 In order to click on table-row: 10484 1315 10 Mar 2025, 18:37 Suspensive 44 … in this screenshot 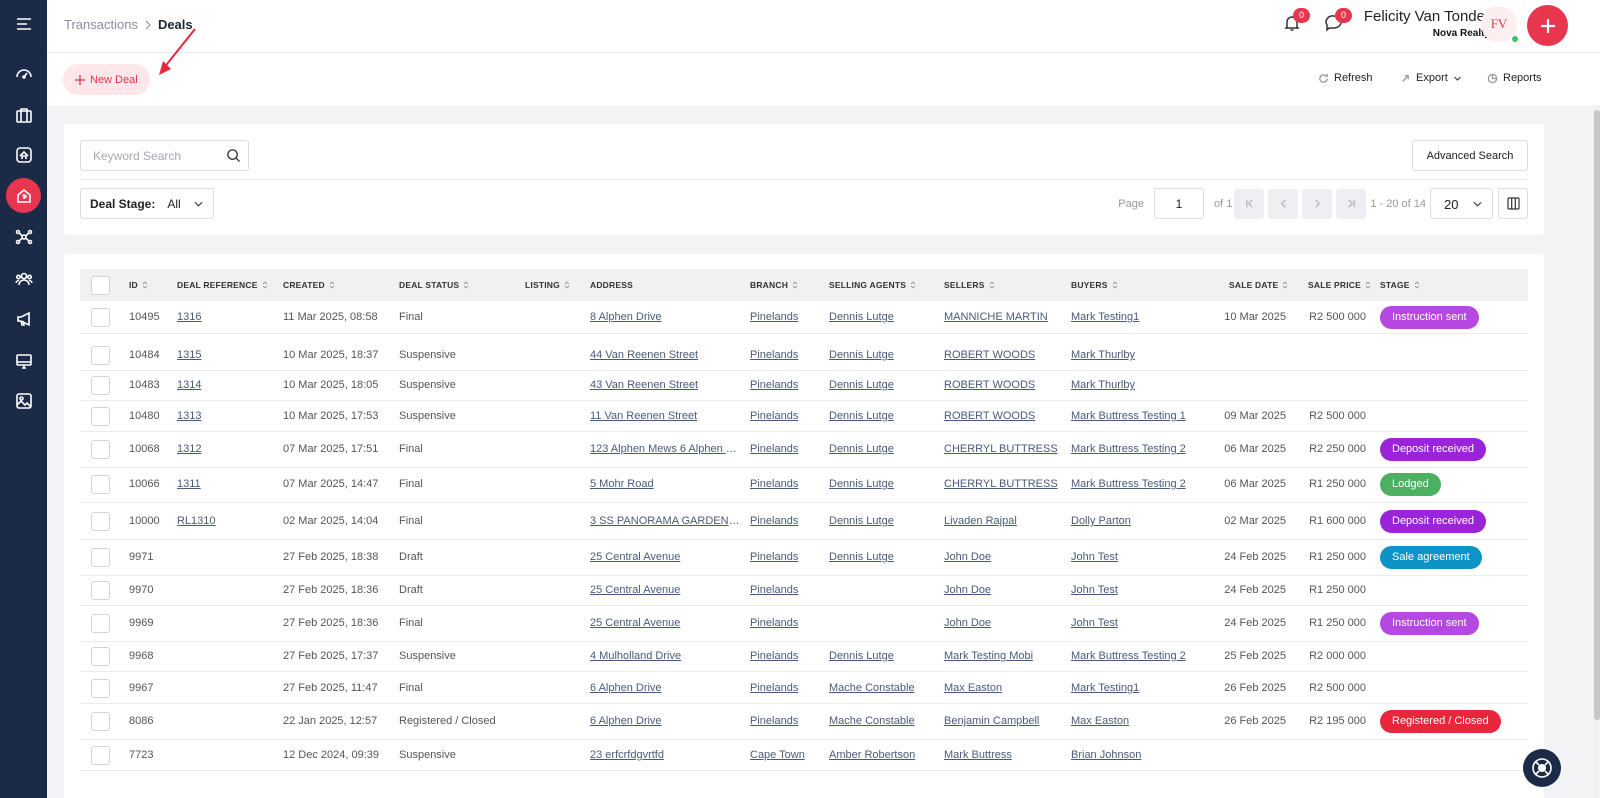, I will do `click(804, 355)`.